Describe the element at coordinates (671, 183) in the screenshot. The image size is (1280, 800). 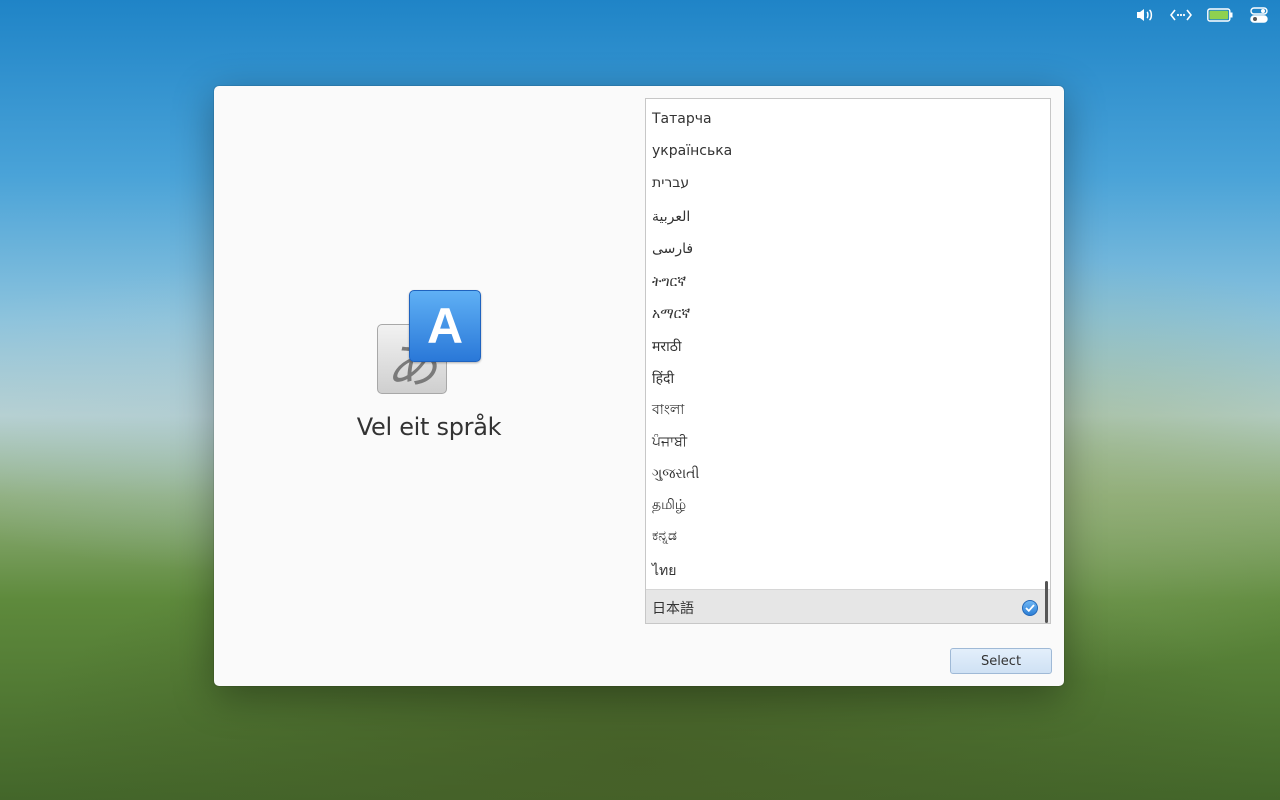
I see `list-item-label: עברית` at that location.